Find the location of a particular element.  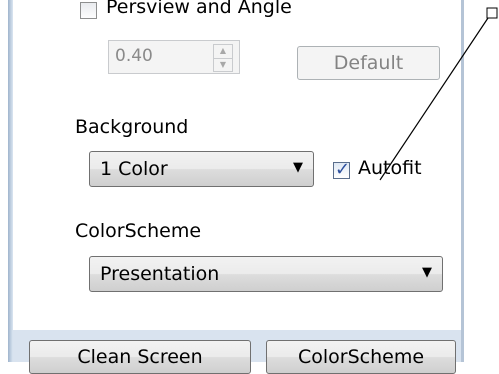

default-button: Default is located at coordinates (368, 63).